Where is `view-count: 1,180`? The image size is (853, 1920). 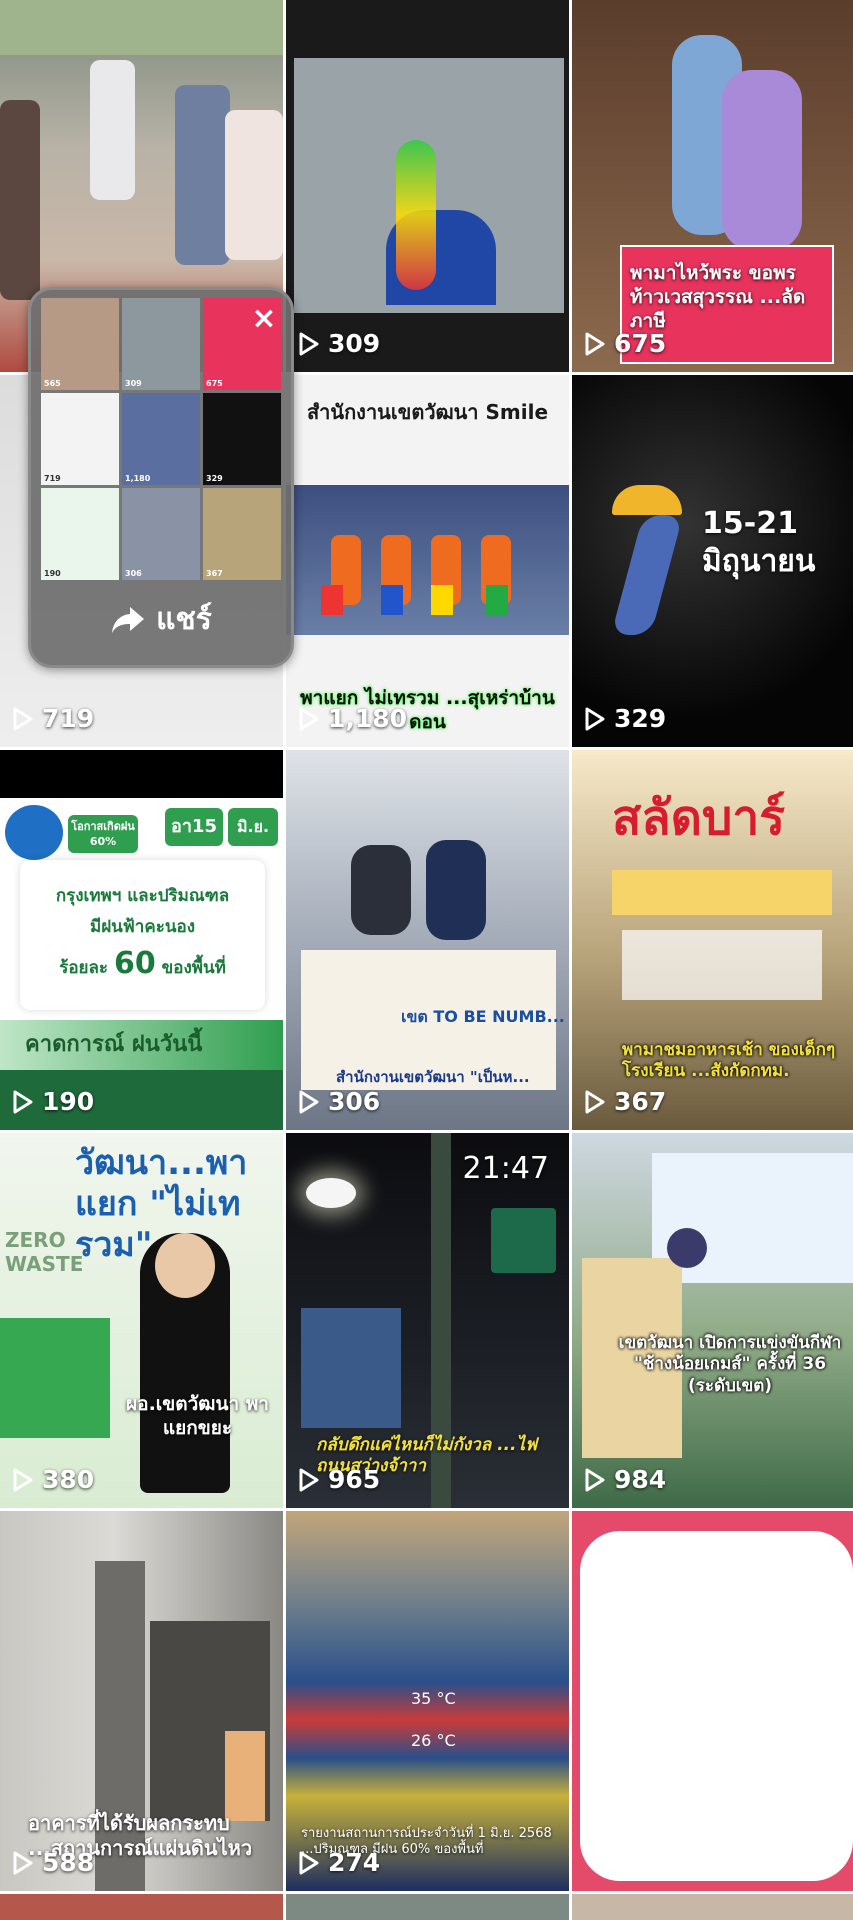
view-count: 1,180 is located at coordinates (352, 718).